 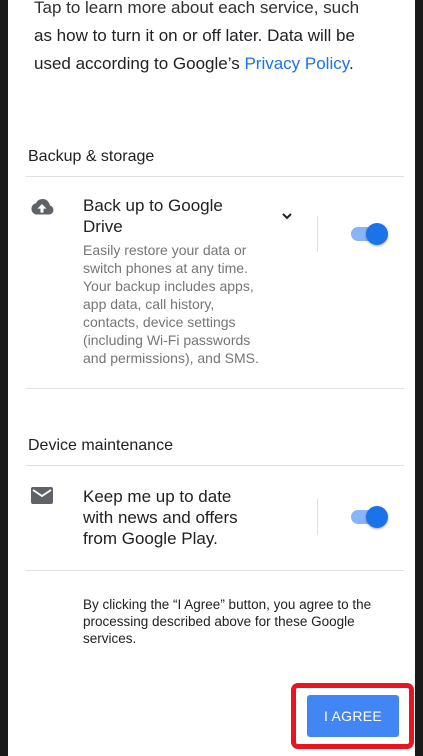 I want to click on backup-item-title: Back up to Google Drive, so click(x=173, y=216).